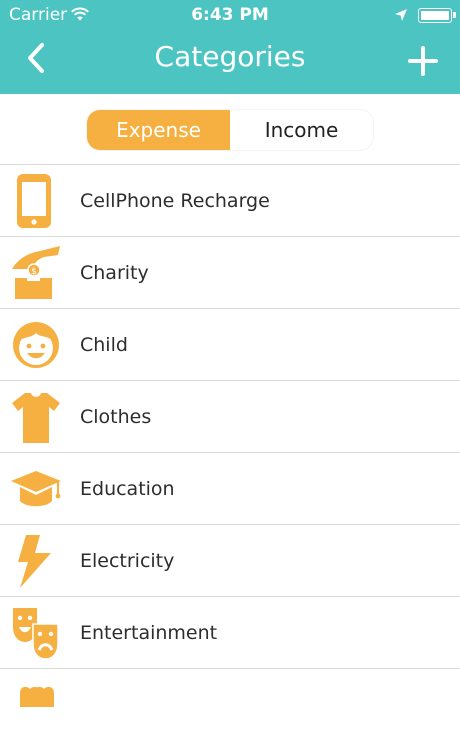 This screenshot has height=733, width=460. What do you see at coordinates (127, 561) in the screenshot?
I see `category-label: Electricity` at bounding box center [127, 561].